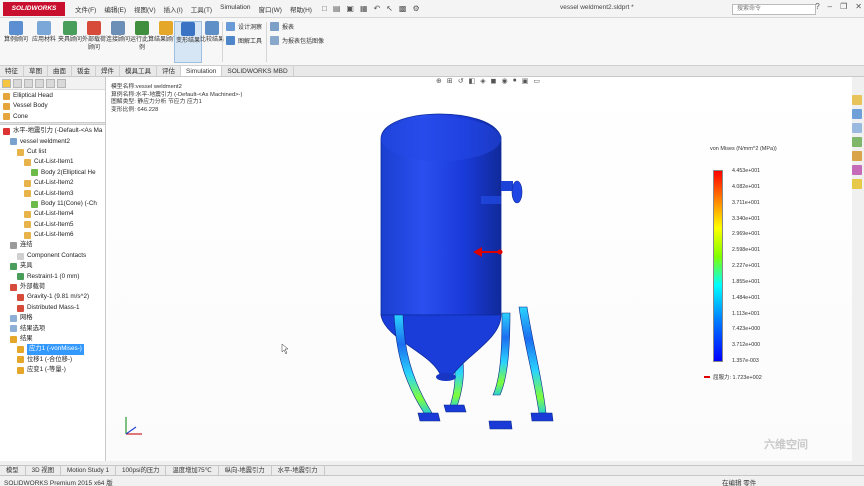 The image size is (864, 486). I want to click on tree-item: 位移1 (-合位移-), so click(52, 360).